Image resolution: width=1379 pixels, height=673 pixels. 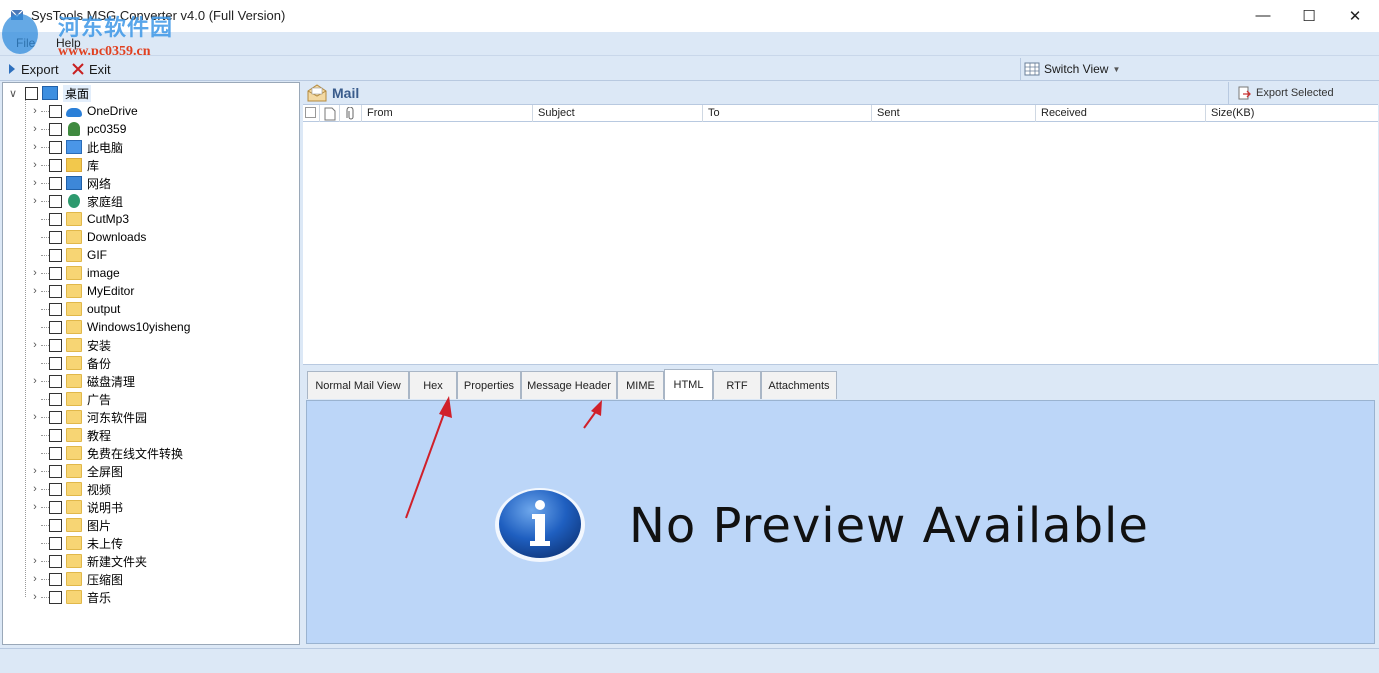 What do you see at coordinates (1309, 15) in the screenshot?
I see `maximize-button: ☐` at bounding box center [1309, 15].